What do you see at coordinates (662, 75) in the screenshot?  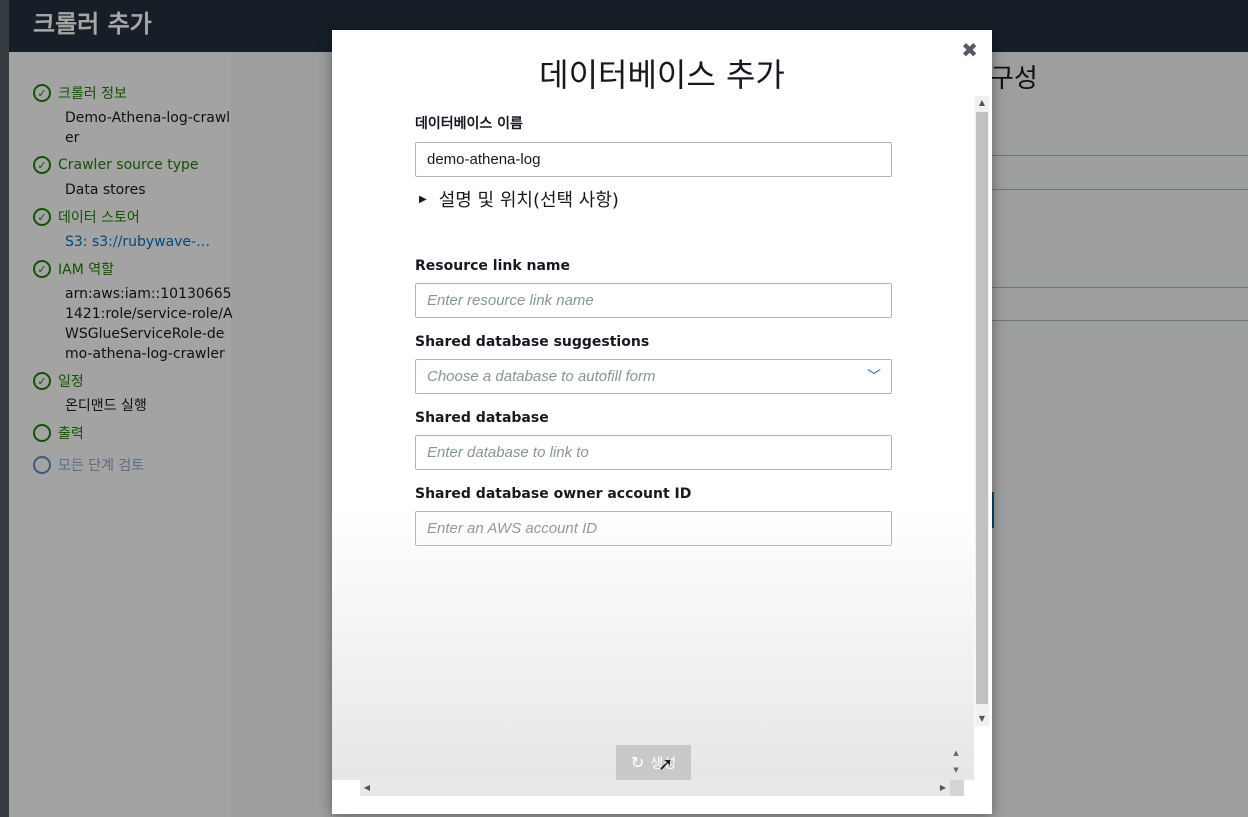 I see `modal-title: 데이터베이스 추가` at bounding box center [662, 75].